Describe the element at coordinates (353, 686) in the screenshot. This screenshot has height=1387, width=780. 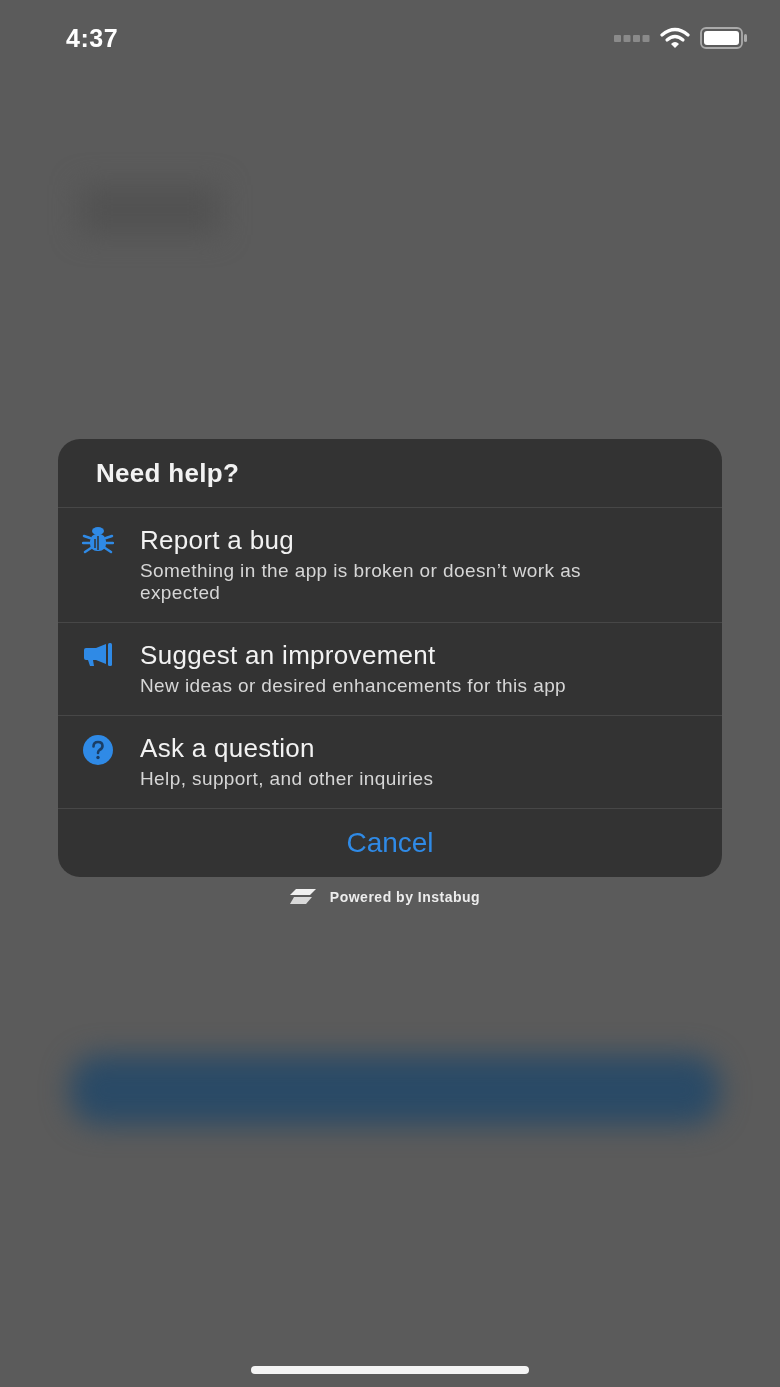
I see `option-description: New ideas or desired enhancements for this app` at that location.